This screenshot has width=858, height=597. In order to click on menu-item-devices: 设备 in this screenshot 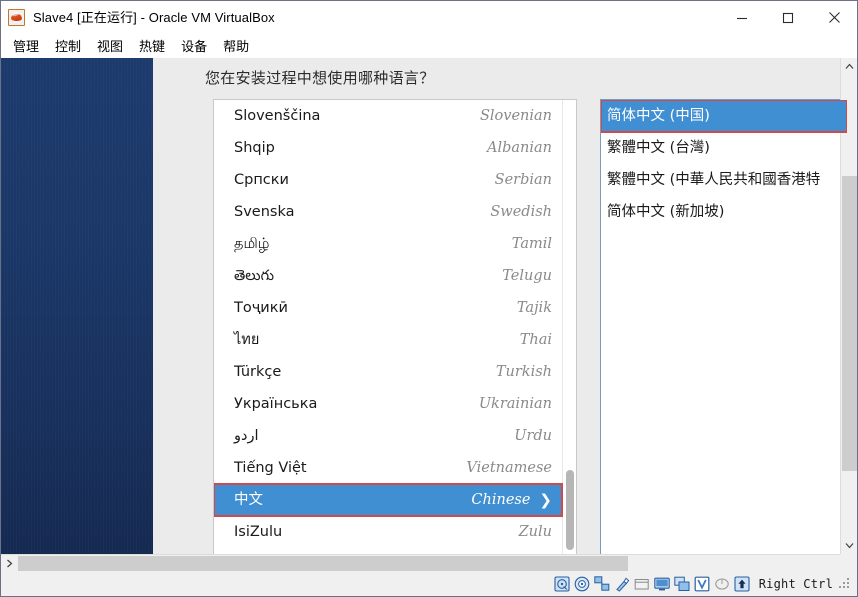, I will do `click(194, 46)`.